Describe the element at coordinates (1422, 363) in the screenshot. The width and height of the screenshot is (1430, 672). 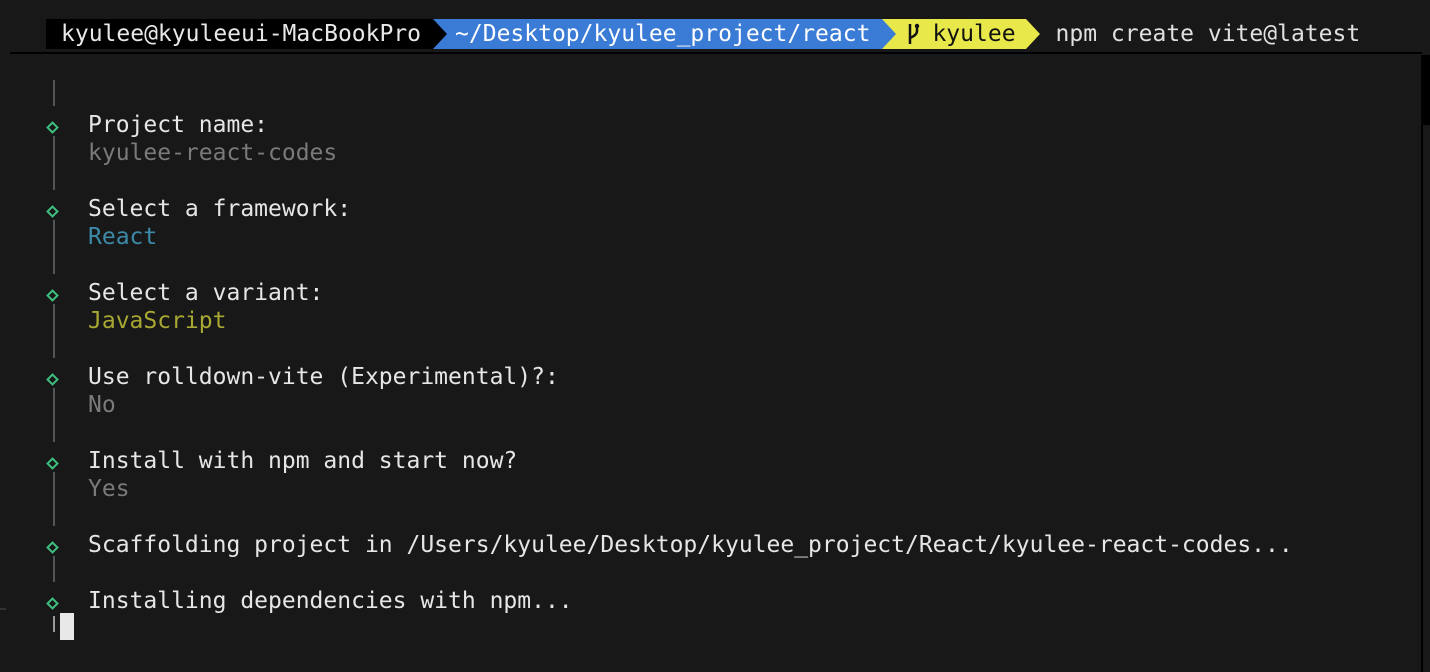
I see `pane-edge` at that location.